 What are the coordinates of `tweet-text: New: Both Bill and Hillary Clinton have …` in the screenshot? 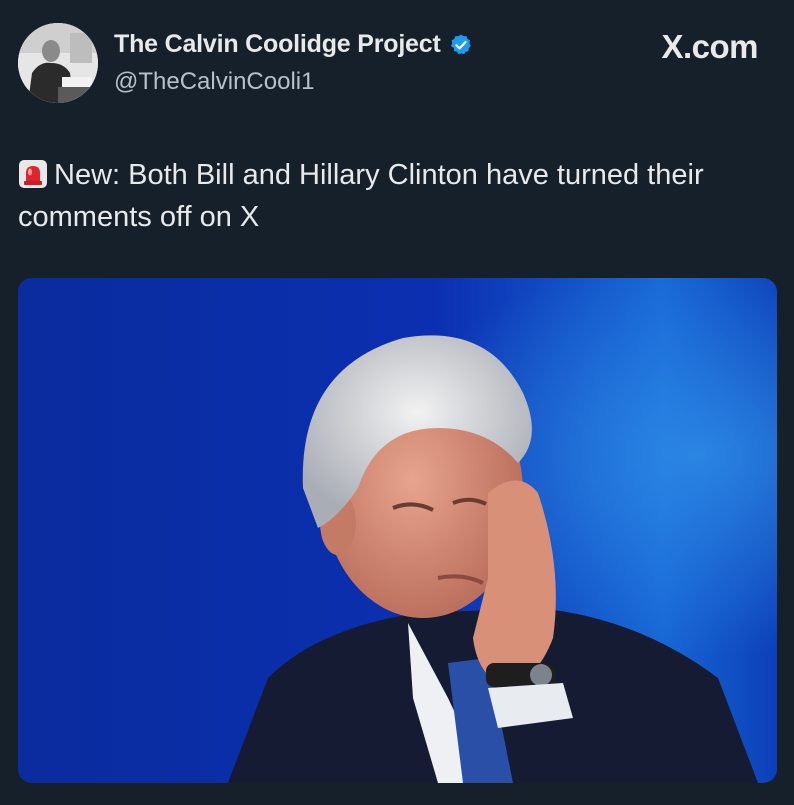 It's located at (398, 196).